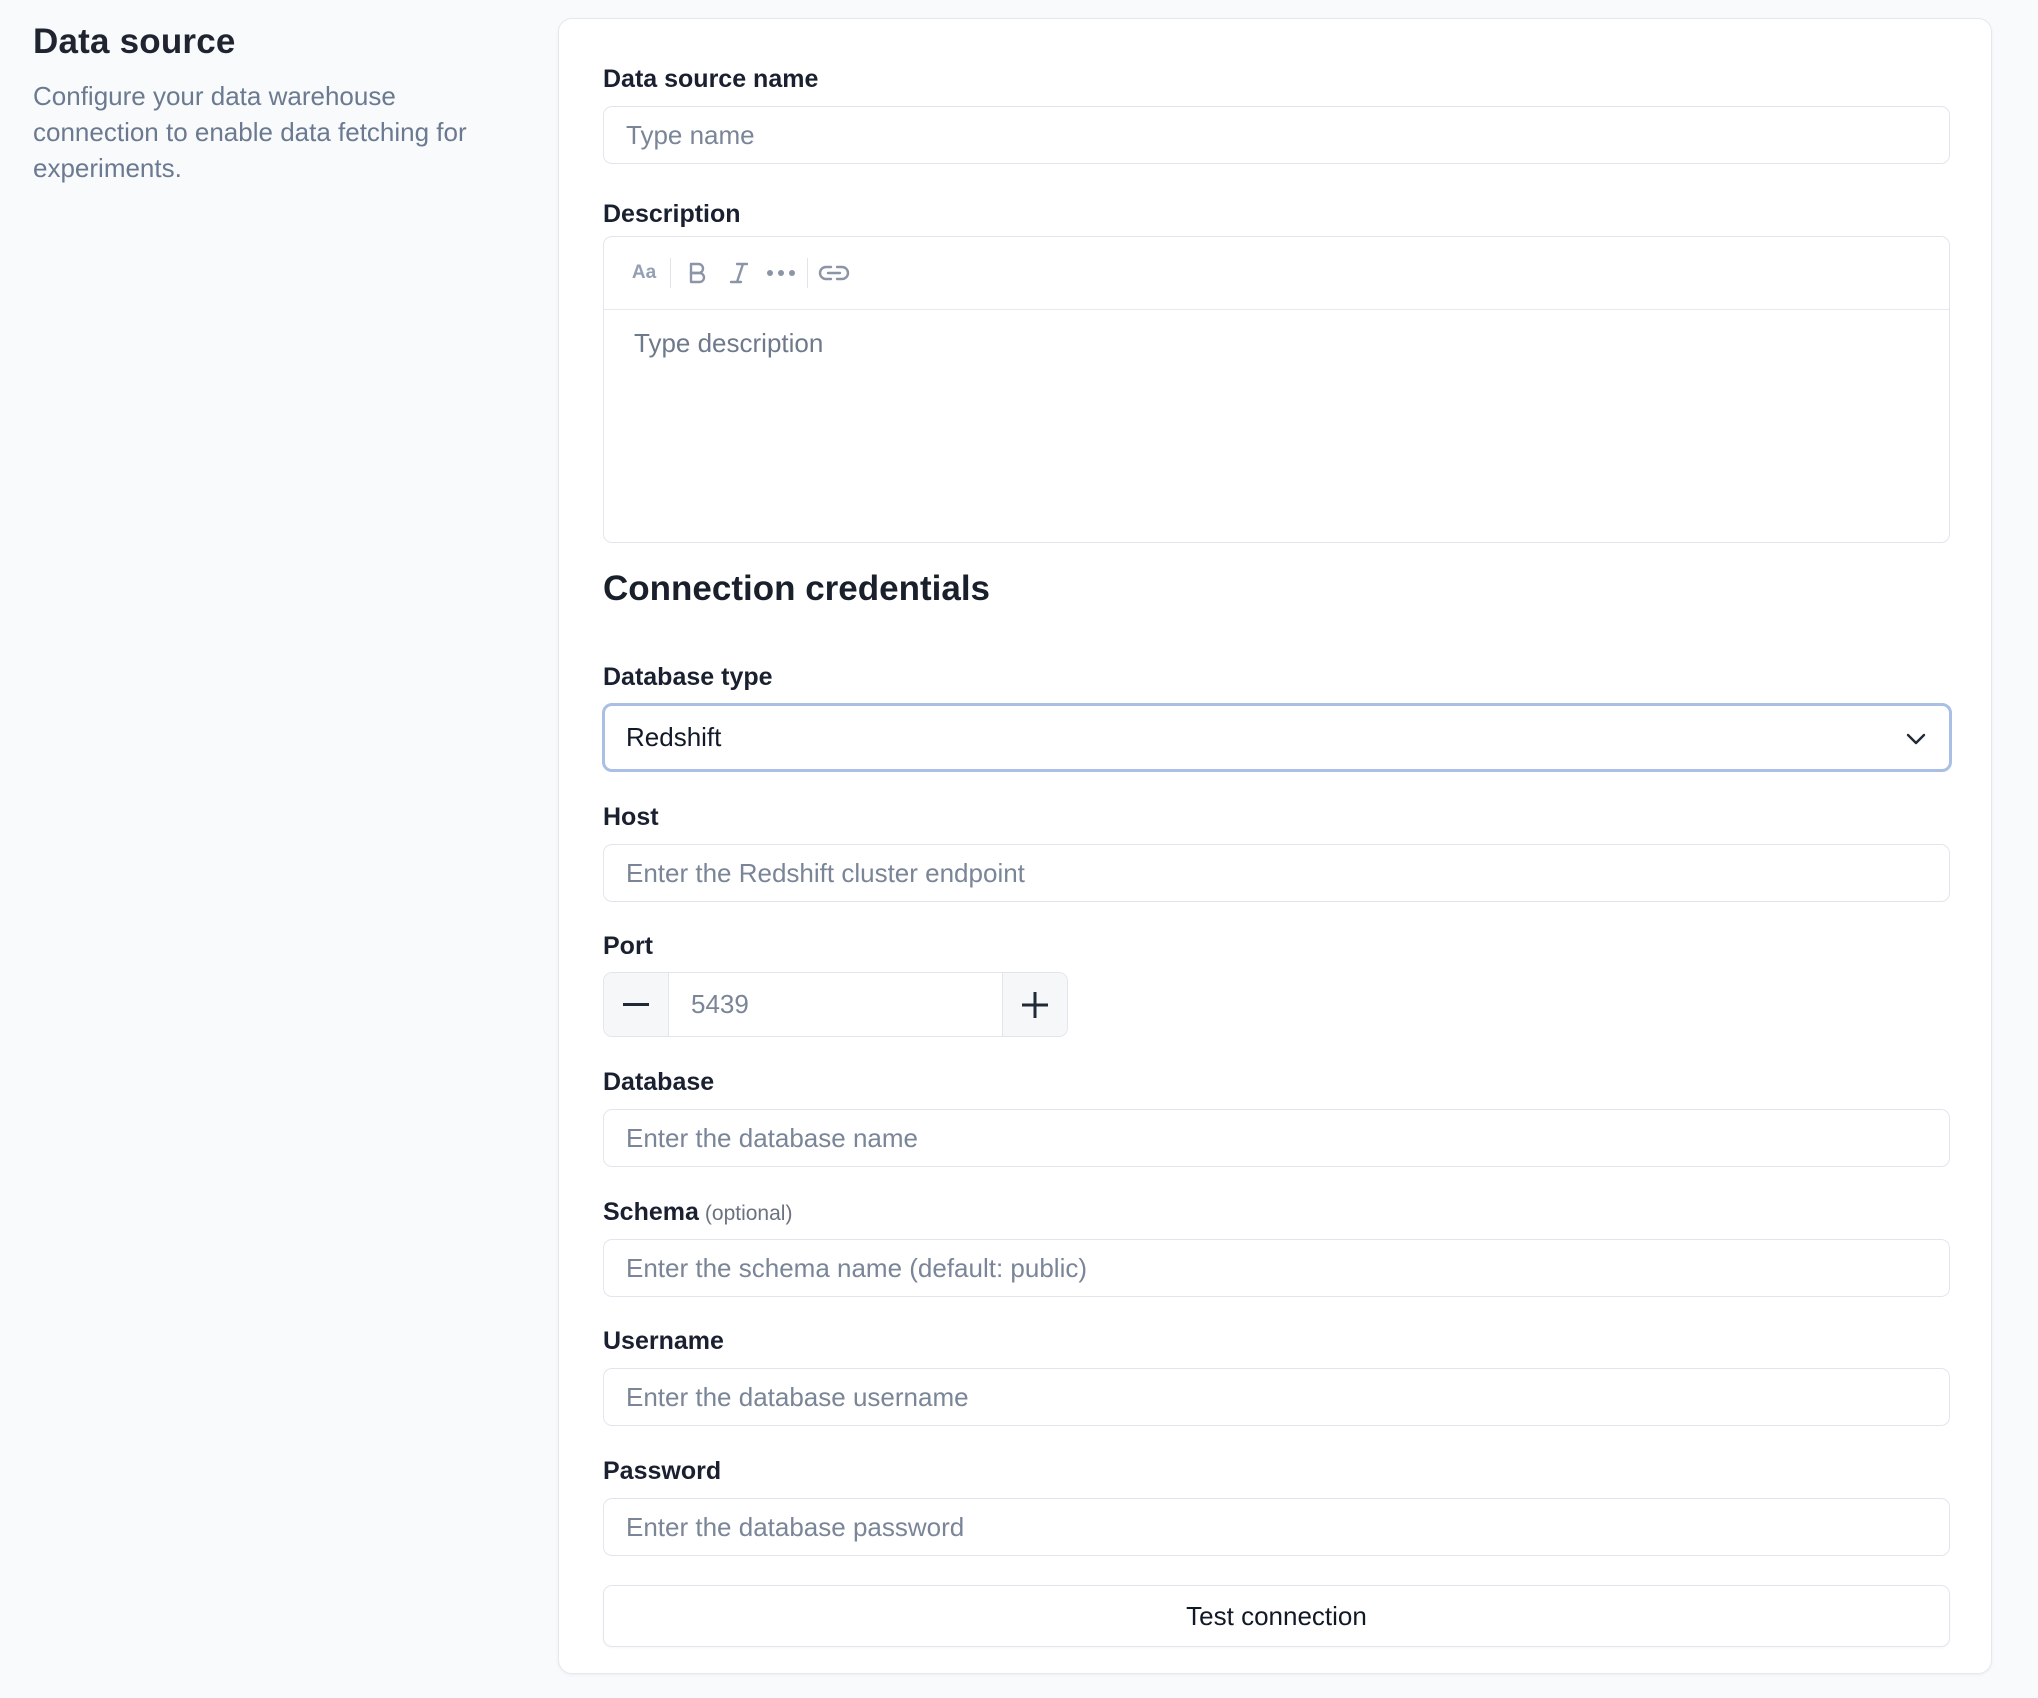  I want to click on connection-credentials-heading: Connection credentials, so click(797, 588).